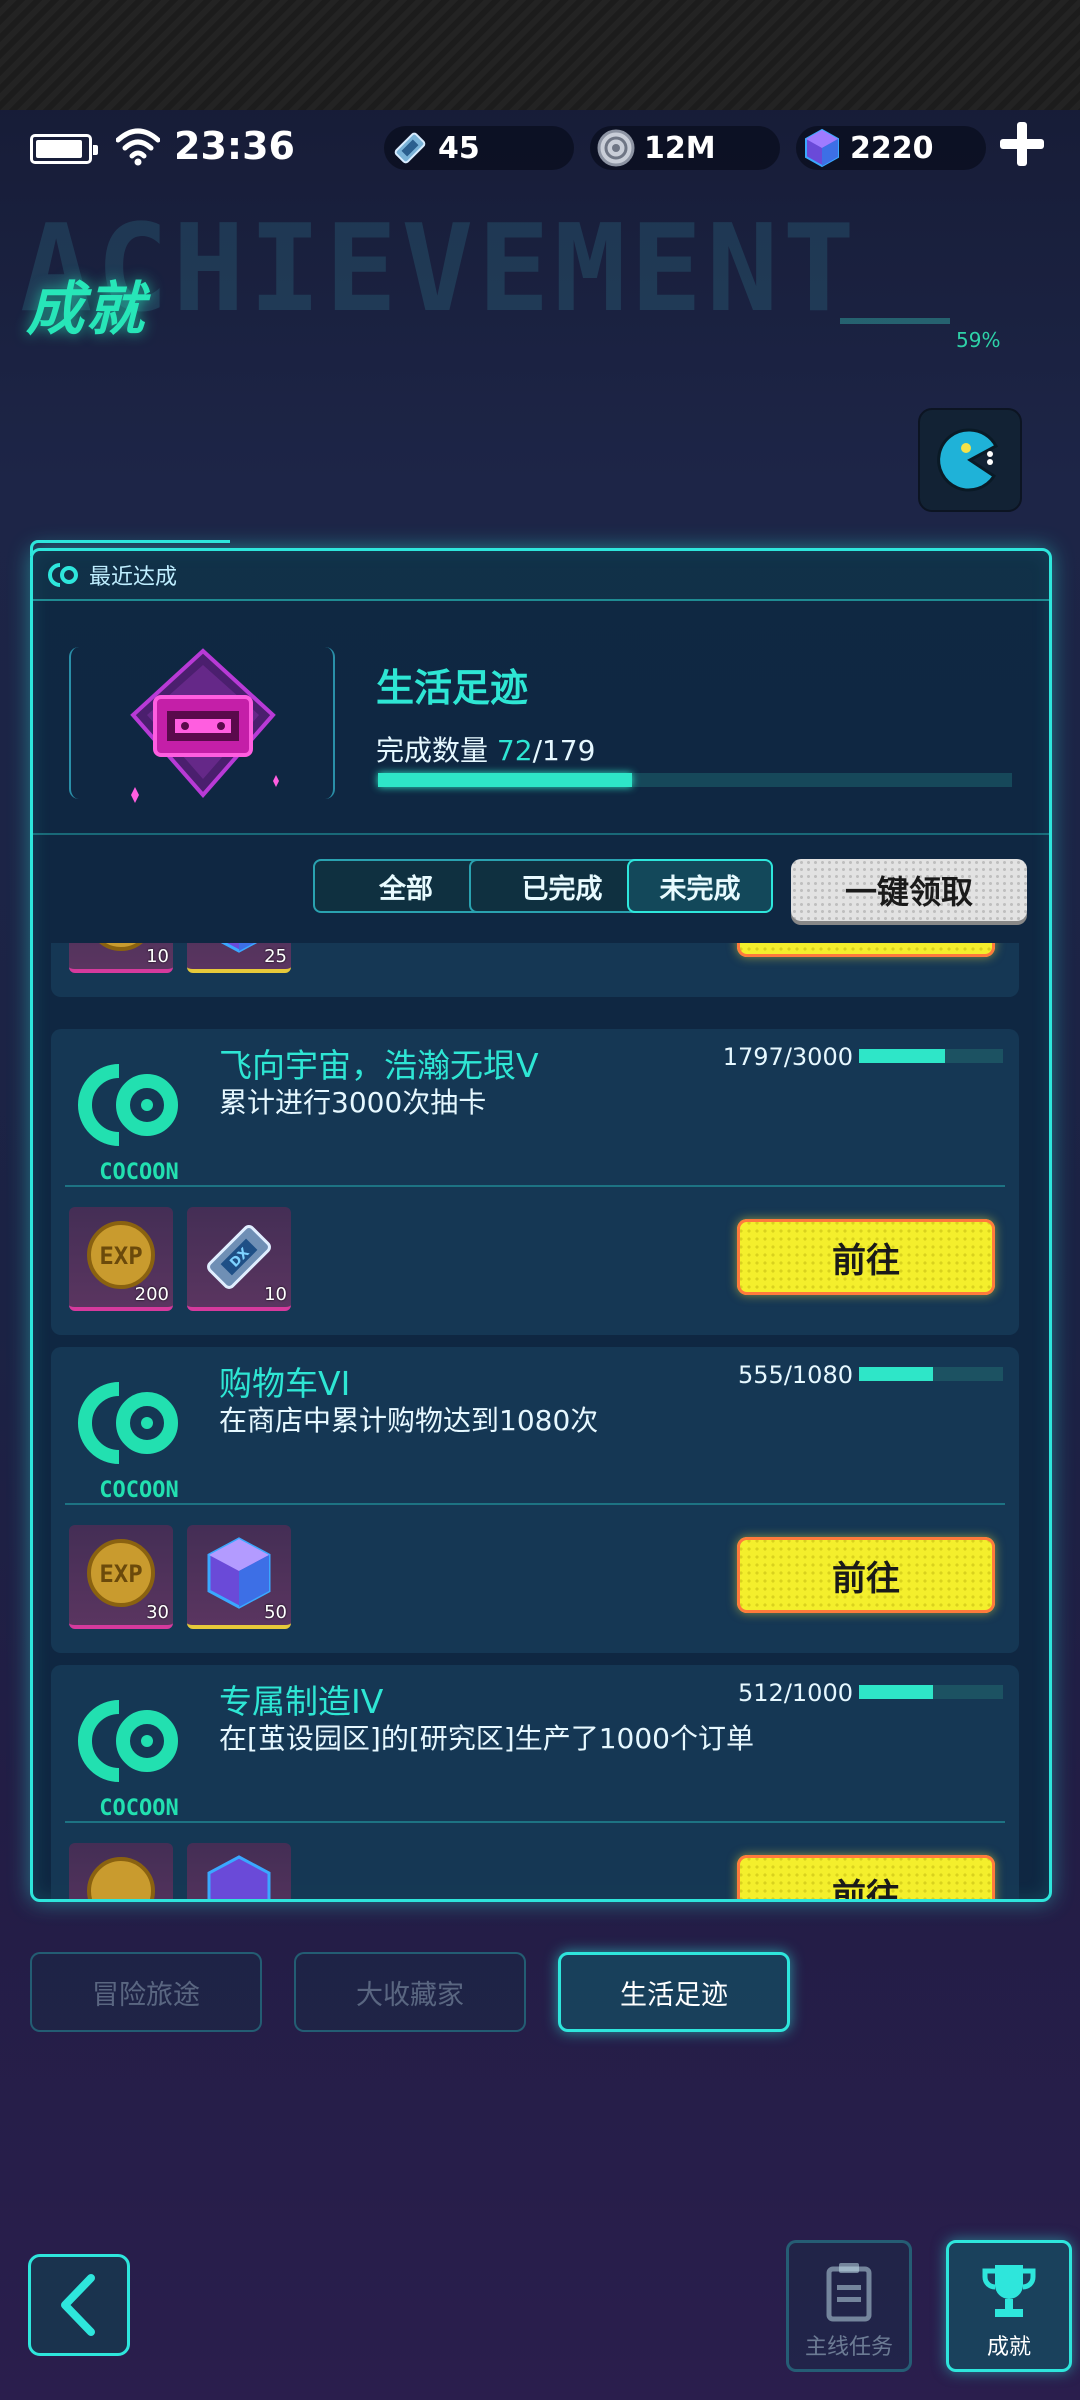 The width and height of the screenshot is (1080, 2400). I want to click on trophy-icon, so click(1009, 2291).